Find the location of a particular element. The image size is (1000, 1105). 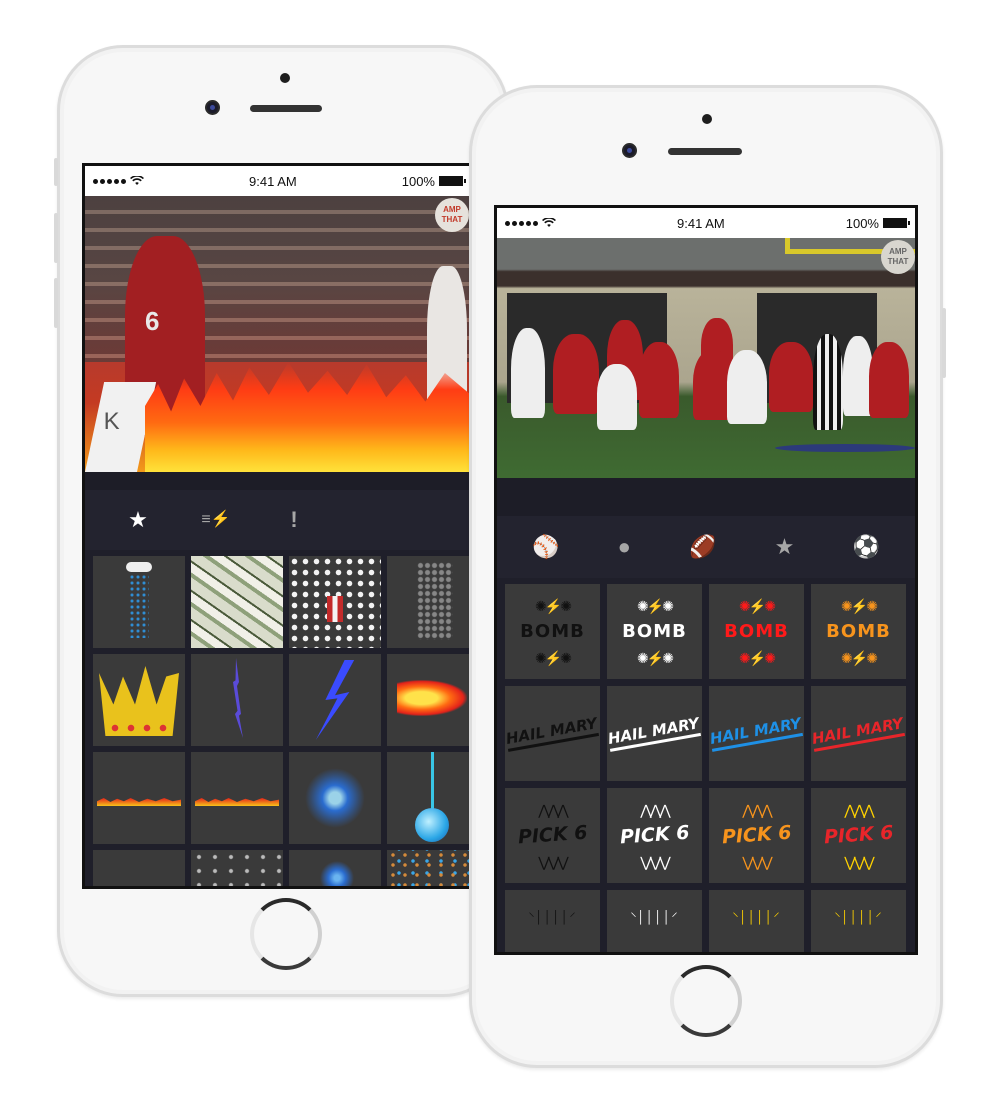

effect-fireball is located at coordinates (429, 700).